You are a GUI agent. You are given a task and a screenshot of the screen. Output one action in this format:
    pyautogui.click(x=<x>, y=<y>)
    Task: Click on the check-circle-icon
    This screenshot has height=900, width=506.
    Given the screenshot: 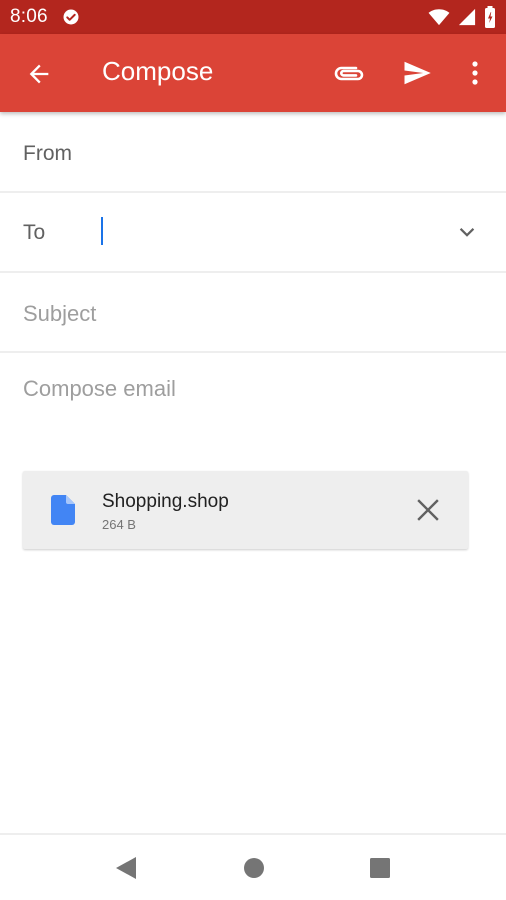 What is the action you would take?
    pyautogui.click(x=71, y=17)
    